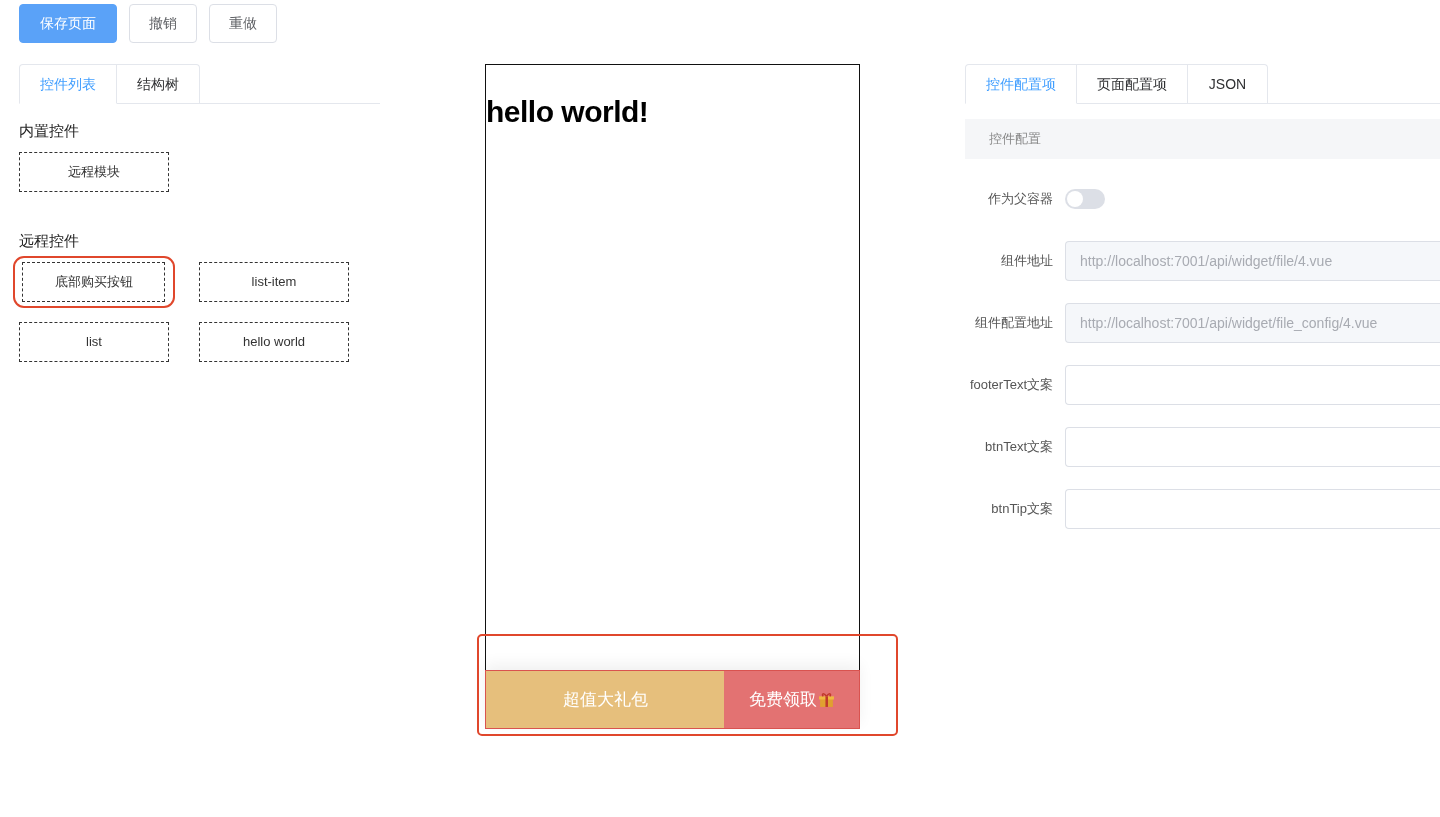  Describe the element at coordinates (826, 699) in the screenshot. I see `gift-icon` at that location.